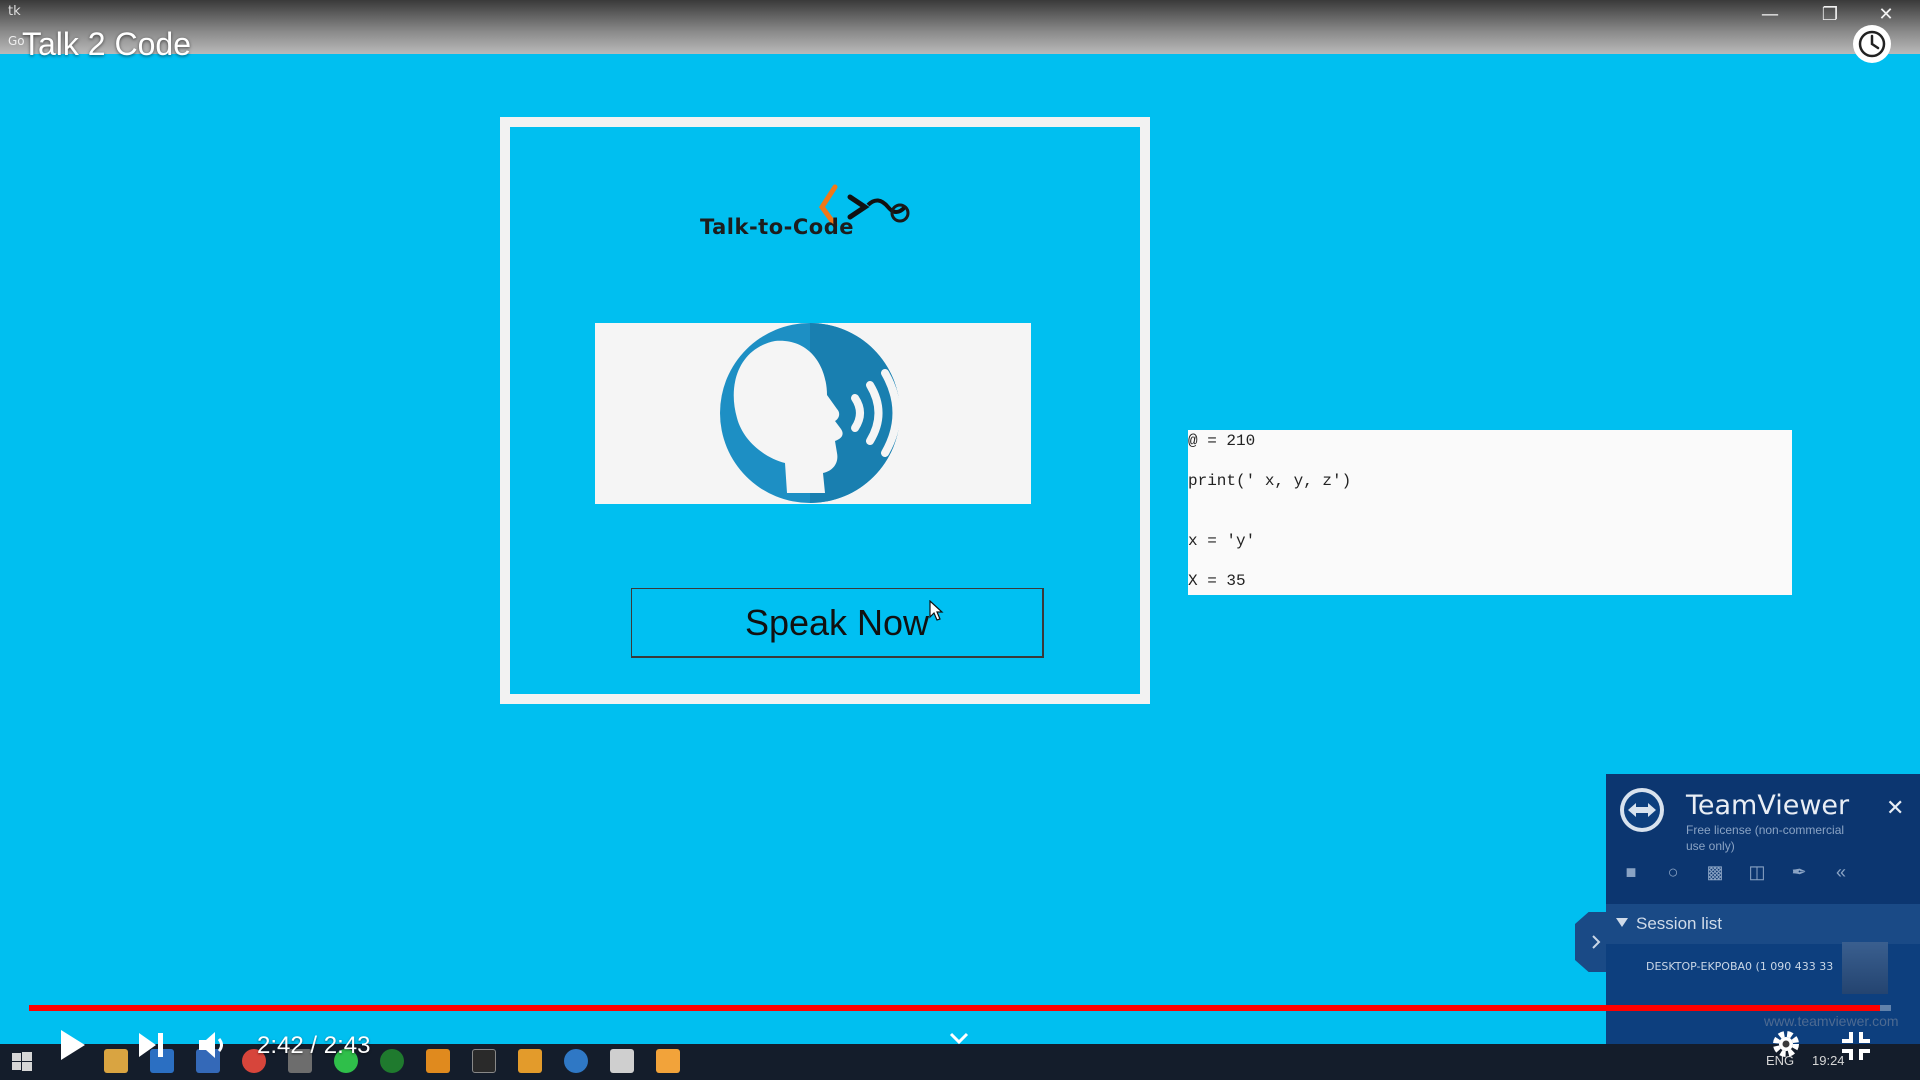 This screenshot has height=1080, width=1920. Describe the element at coordinates (1679, 923) in the screenshot. I see `session-list-label: Session list` at that location.